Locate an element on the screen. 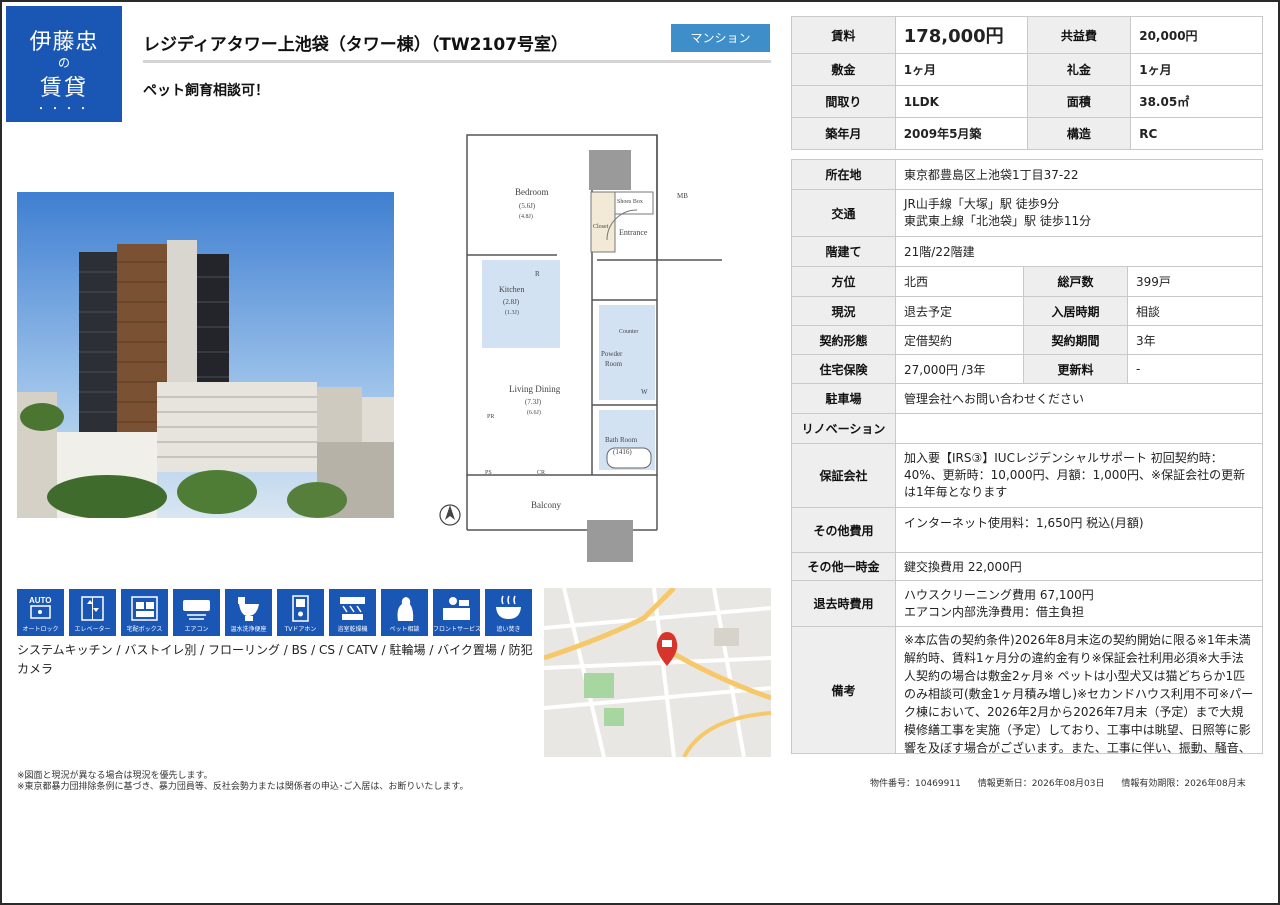 The height and width of the screenshot is (905, 1280). floor-value: 21階/22階建 is located at coordinates (1079, 251).